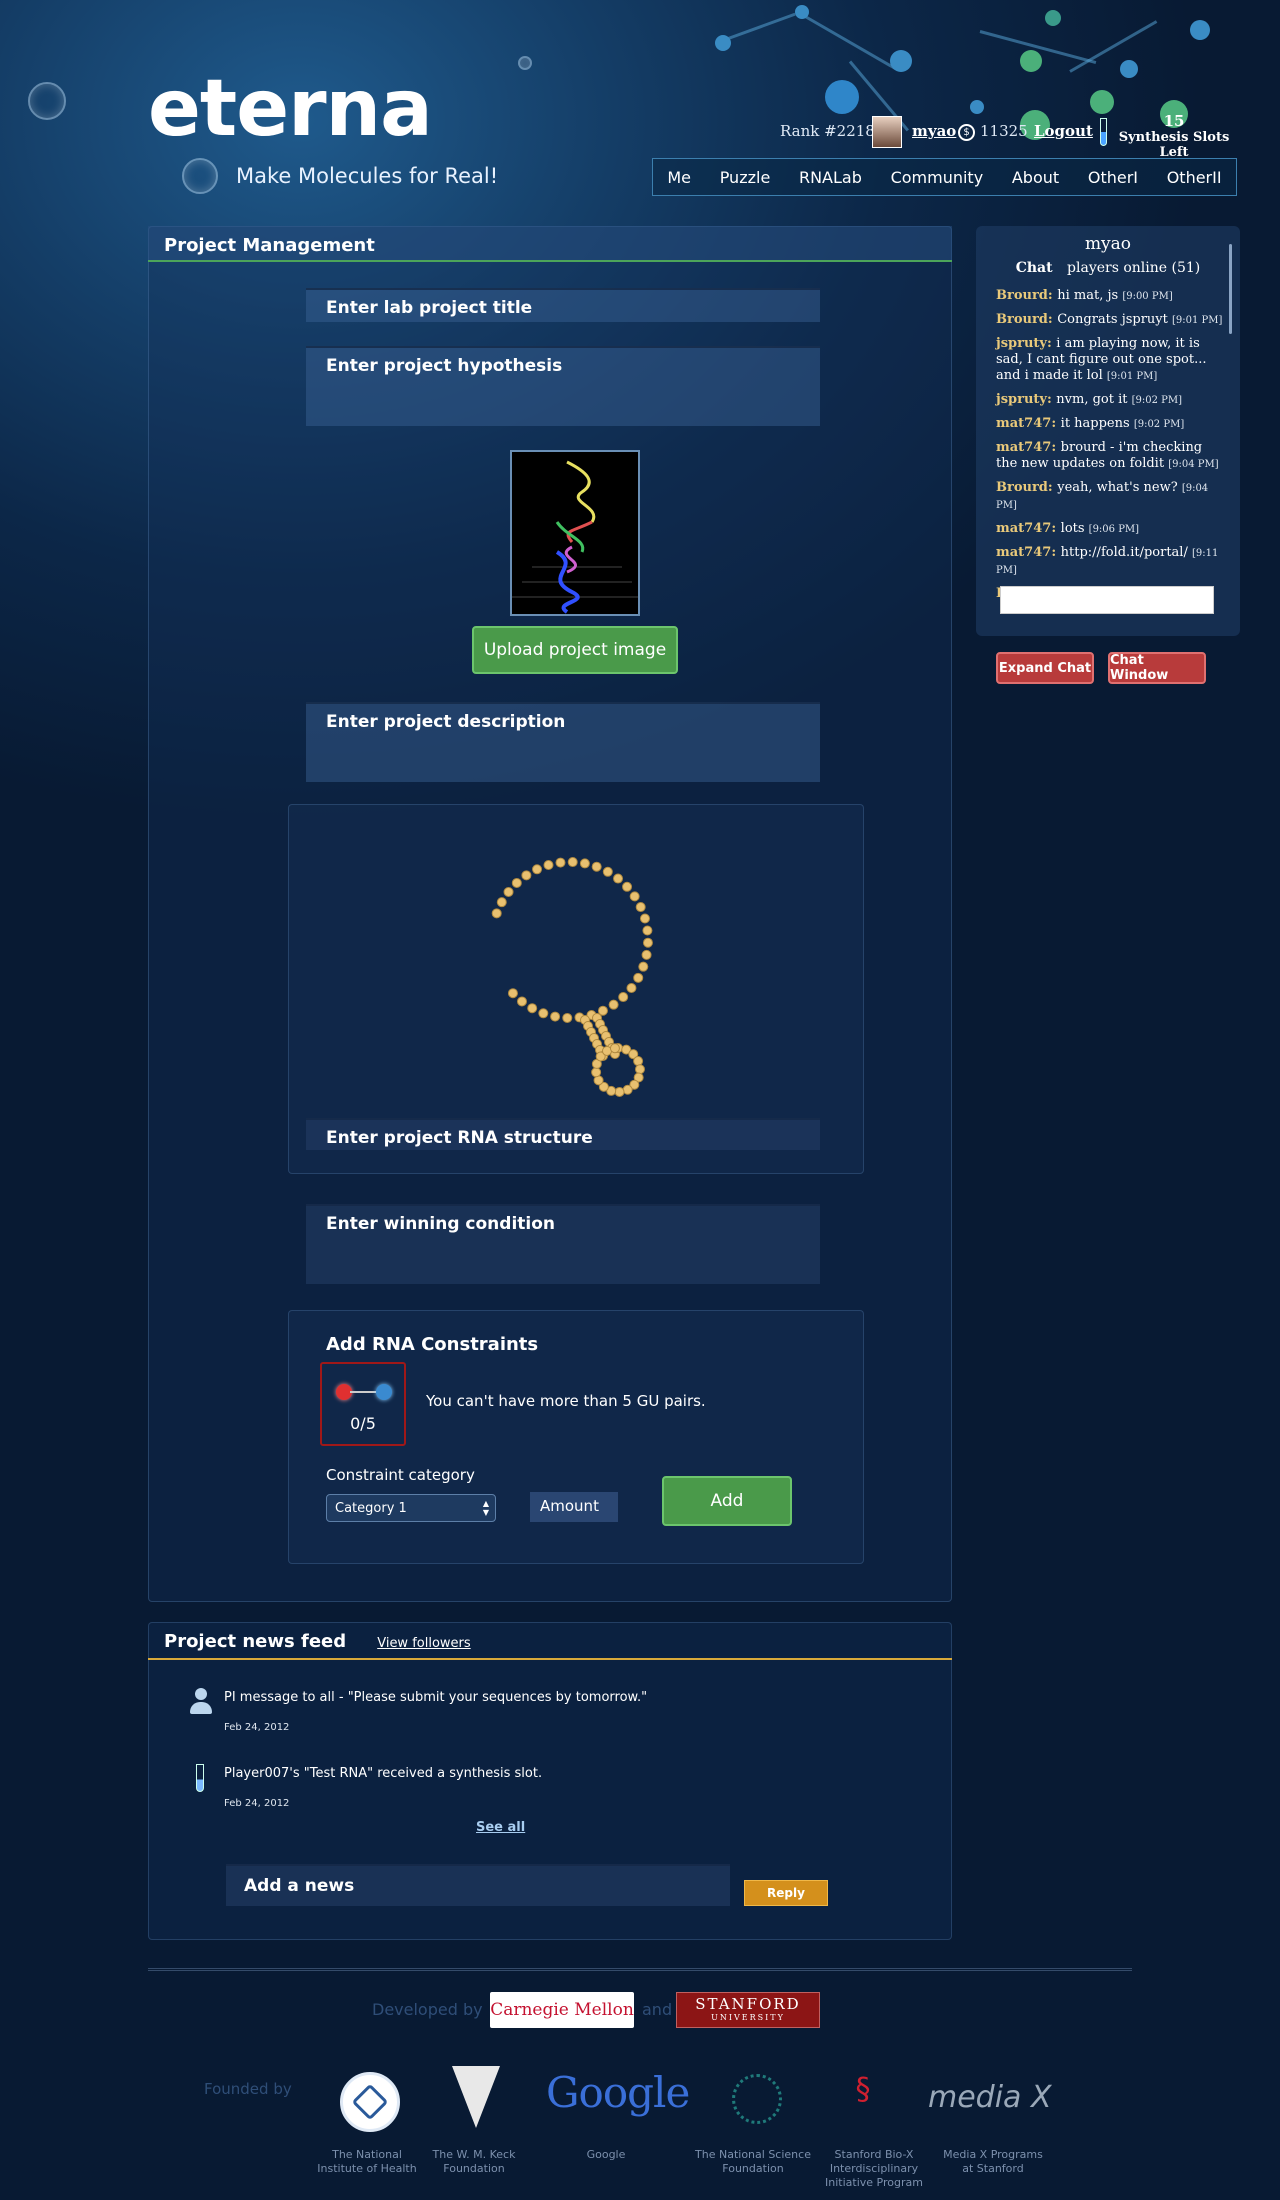  Describe the element at coordinates (745, 177) in the screenshot. I see `nav-puzzle: Puzzle` at that location.